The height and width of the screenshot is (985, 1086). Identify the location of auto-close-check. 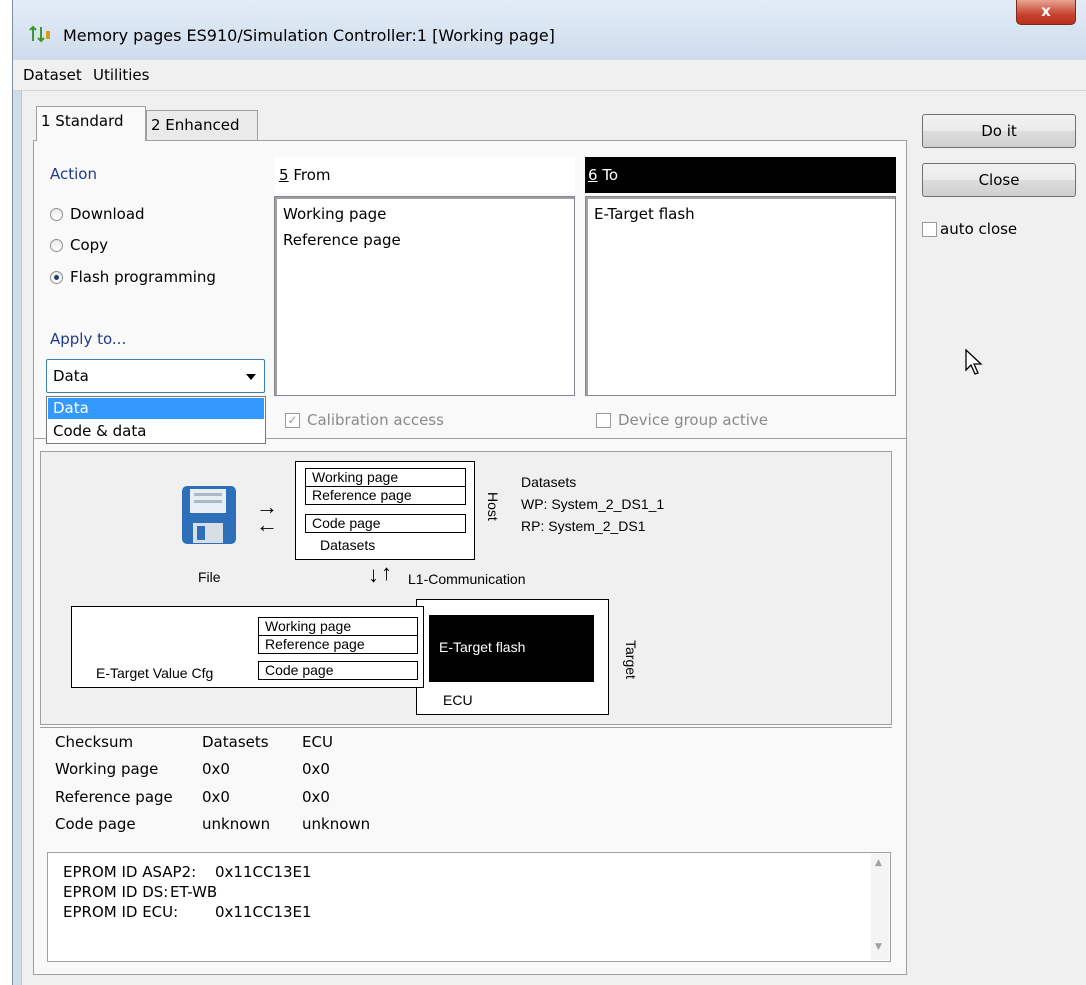
(929, 229).